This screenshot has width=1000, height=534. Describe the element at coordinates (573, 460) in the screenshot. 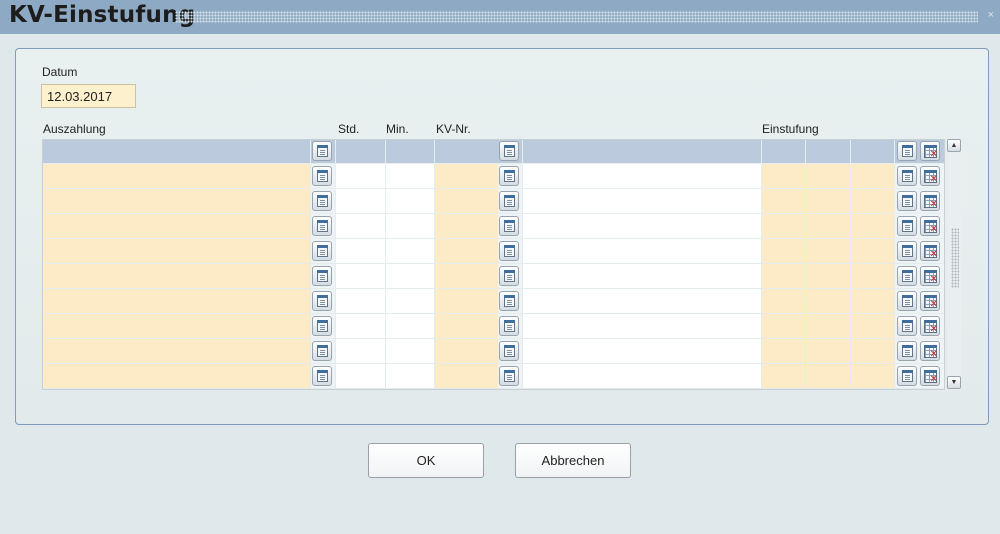

I see `cancel-button: Abbrechen` at that location.